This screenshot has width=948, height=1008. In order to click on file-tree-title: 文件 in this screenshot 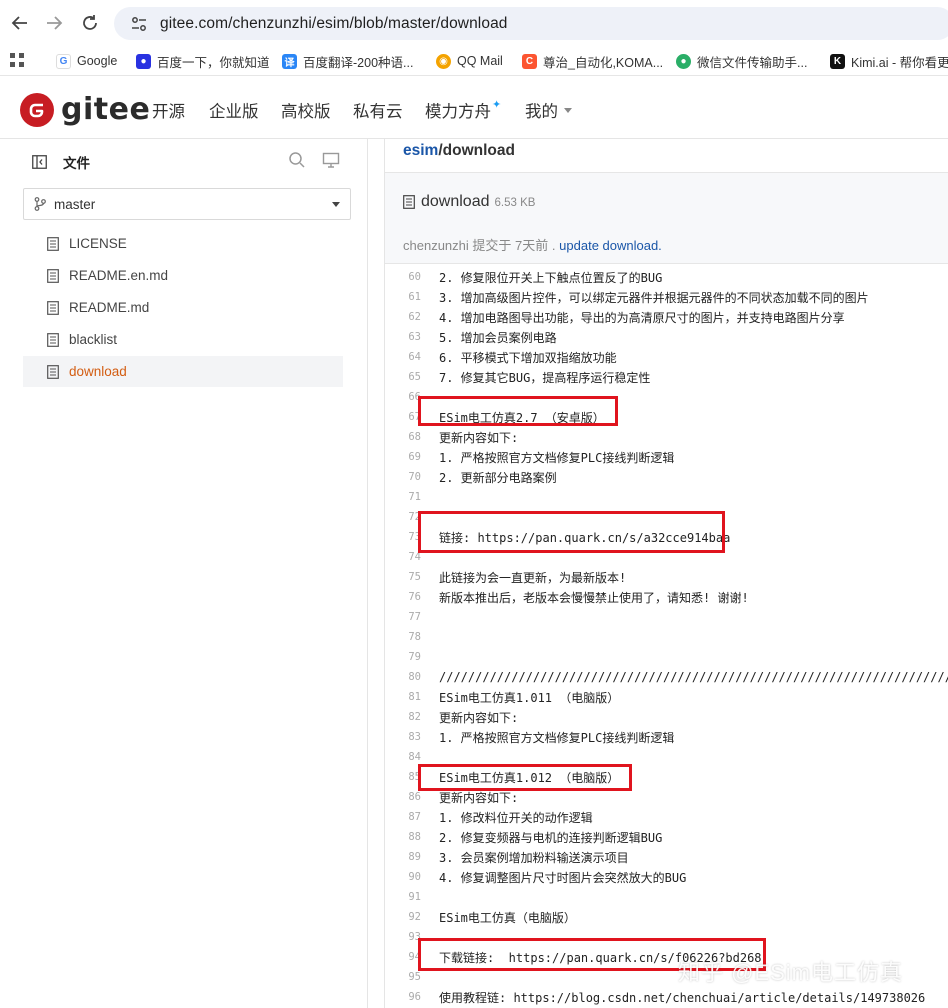, I will do `click(76, 163)`.